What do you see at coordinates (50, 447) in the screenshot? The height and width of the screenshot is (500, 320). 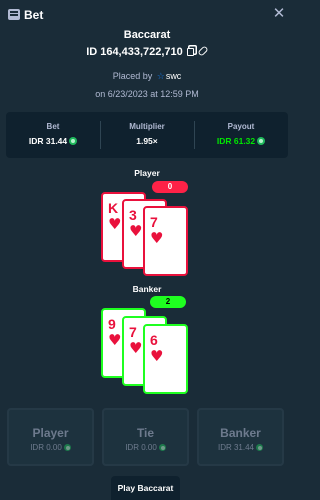 I see `player-bet-amount: IDR 0.00` at bounding box center [50, 447].